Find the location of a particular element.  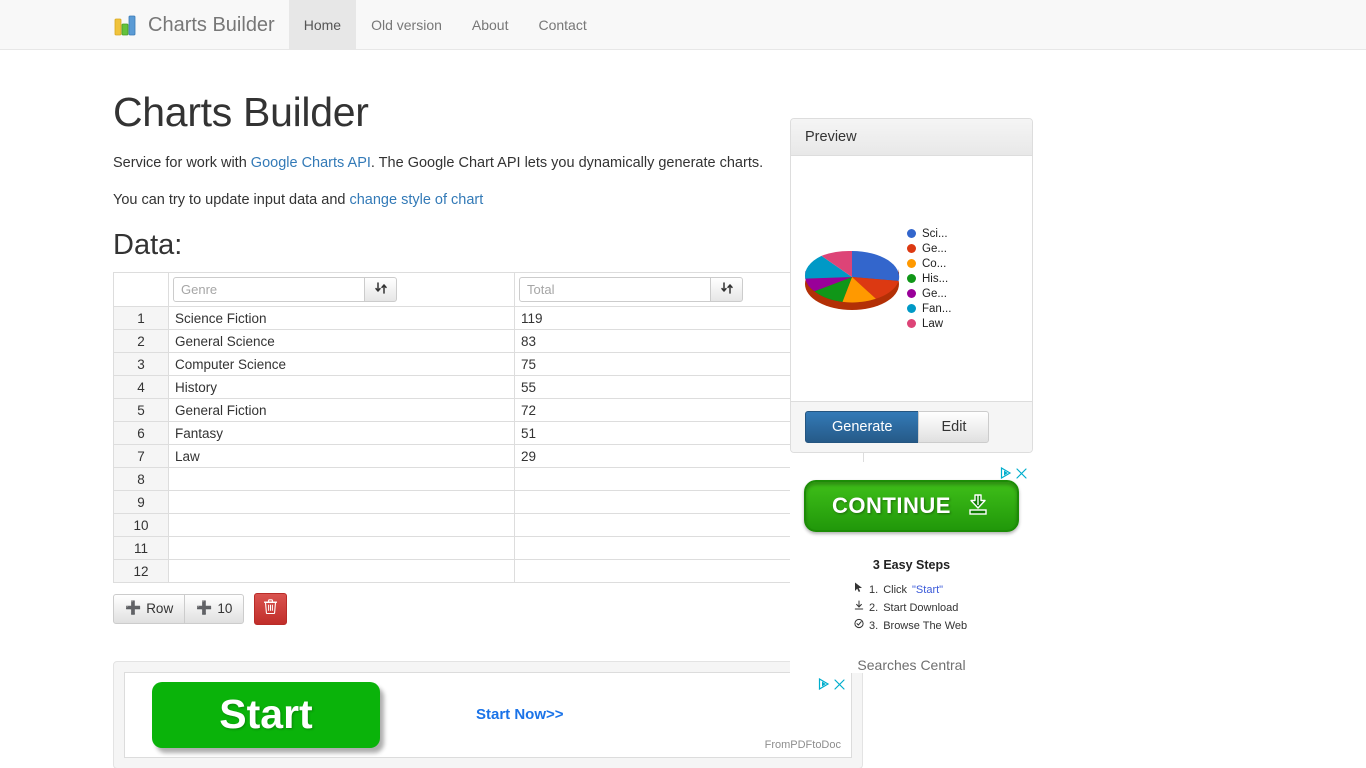

bottom-advertisement: Start Start Now>> FromPDFtoDoc is located at coordinates (488, 714).